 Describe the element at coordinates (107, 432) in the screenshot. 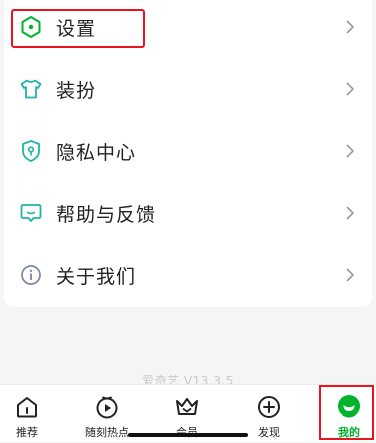

I see `tab-label: 随刻热点` at that location.